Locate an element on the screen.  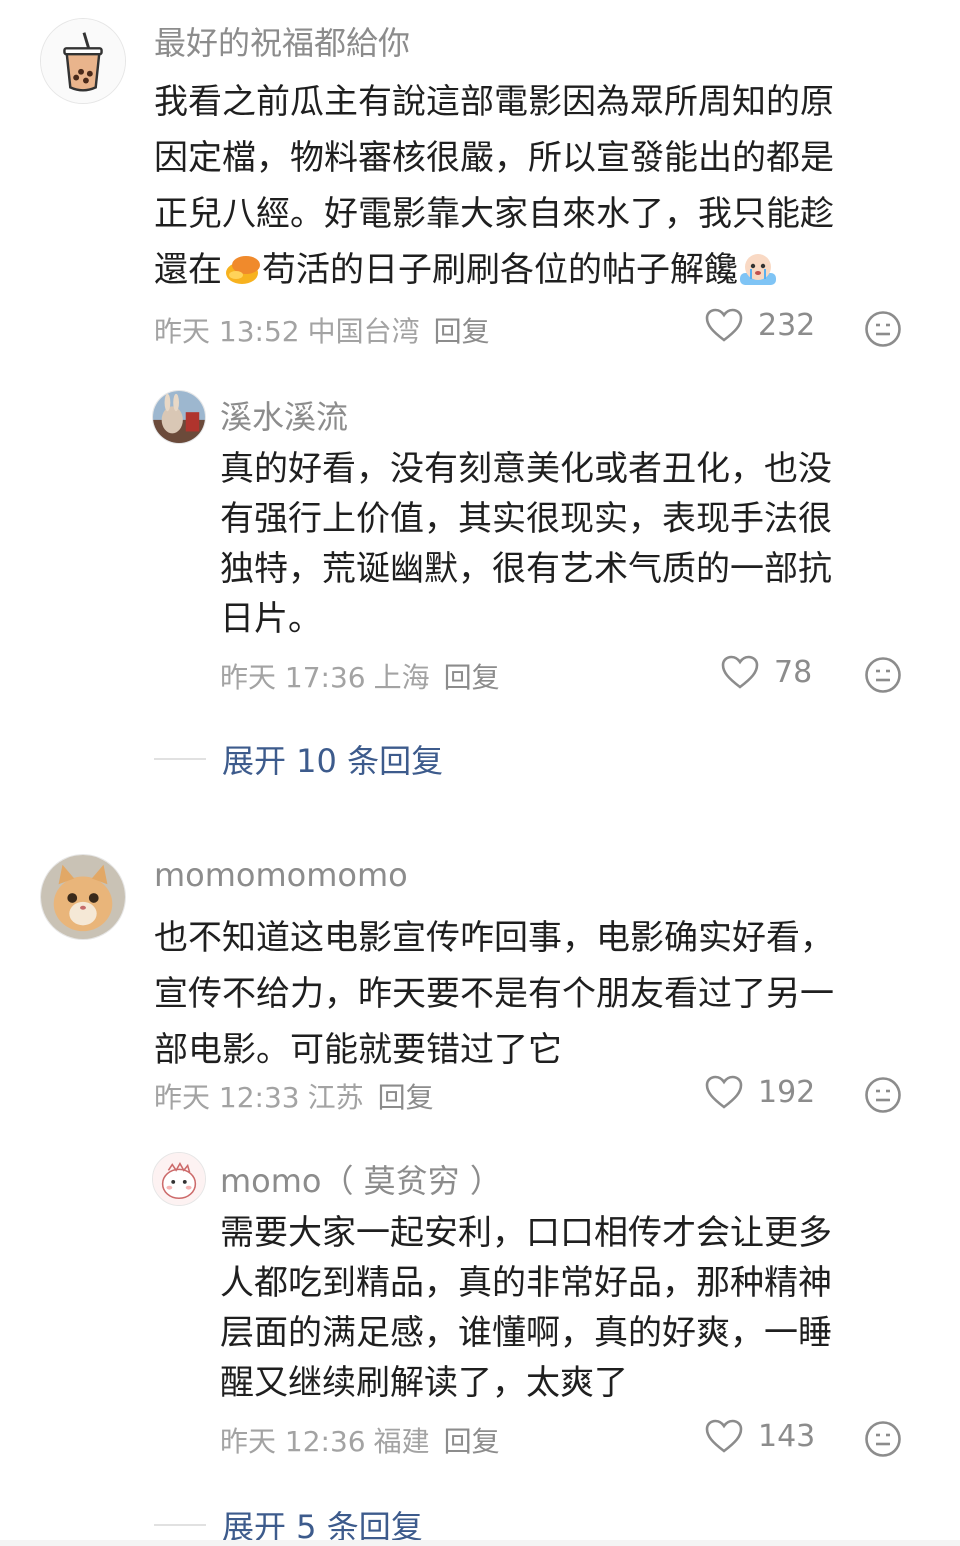
mango-emoji is located at coordinates (243, 270).